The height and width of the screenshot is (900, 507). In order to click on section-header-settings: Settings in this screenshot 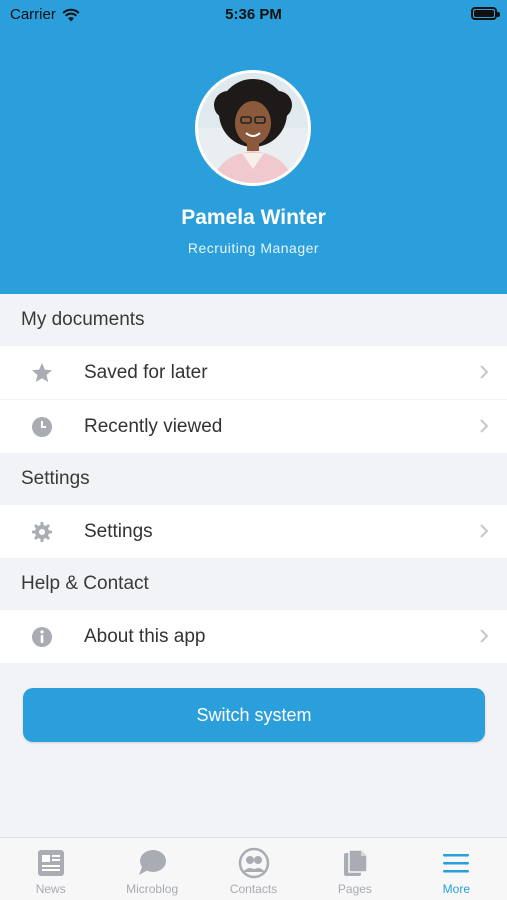, I will do `click(253, 479)`.